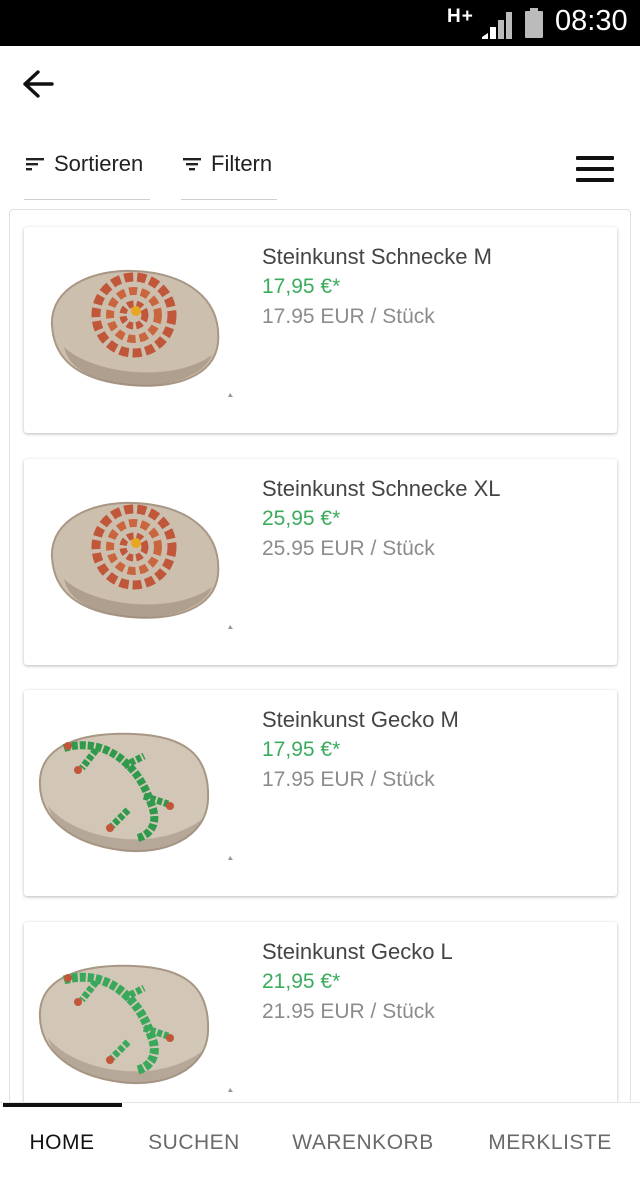 The height and width of the screenshot is (1181, 640). I want to click on product-name: Steinkunst Gecko M, so click(360, 719).